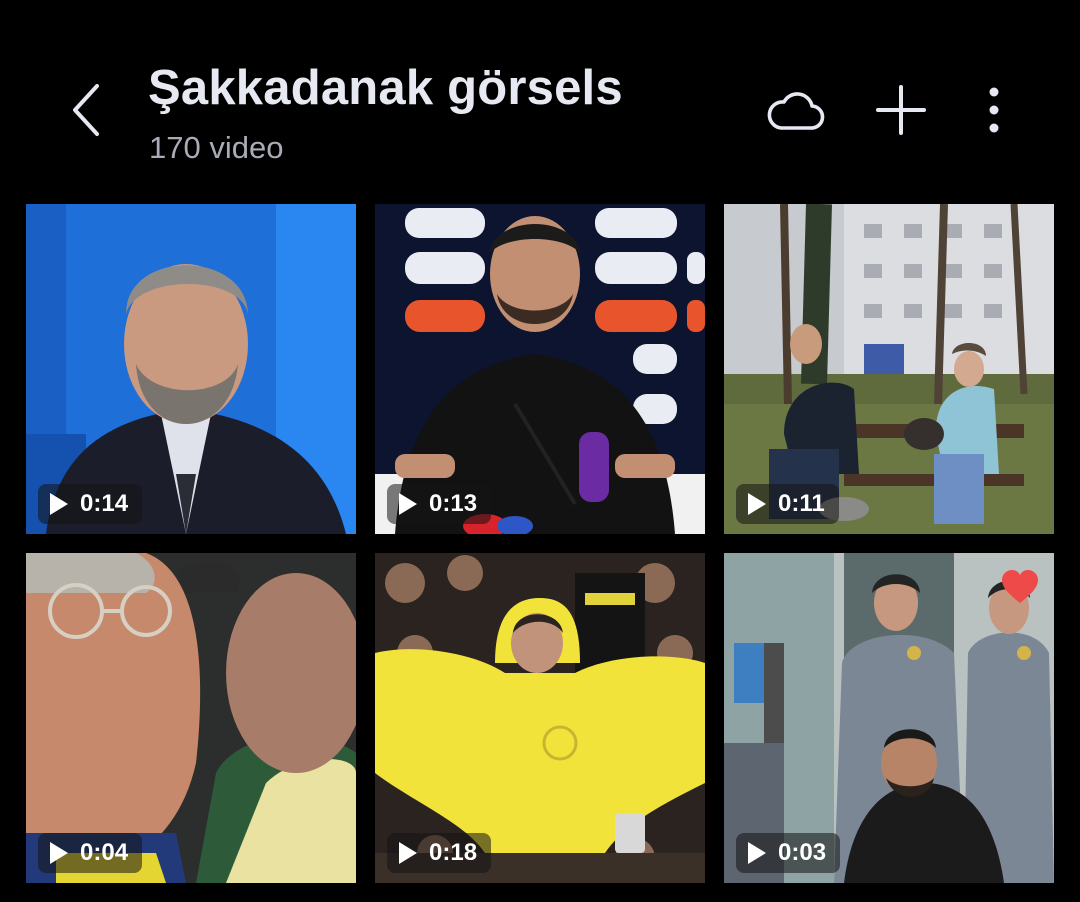 The height and width of the screenshot is (902, 1080). What do you see at coordinates (191, 718) in the screenshot?
I see `video-thumbnail: 0:04` at bounding box center [191, 718].